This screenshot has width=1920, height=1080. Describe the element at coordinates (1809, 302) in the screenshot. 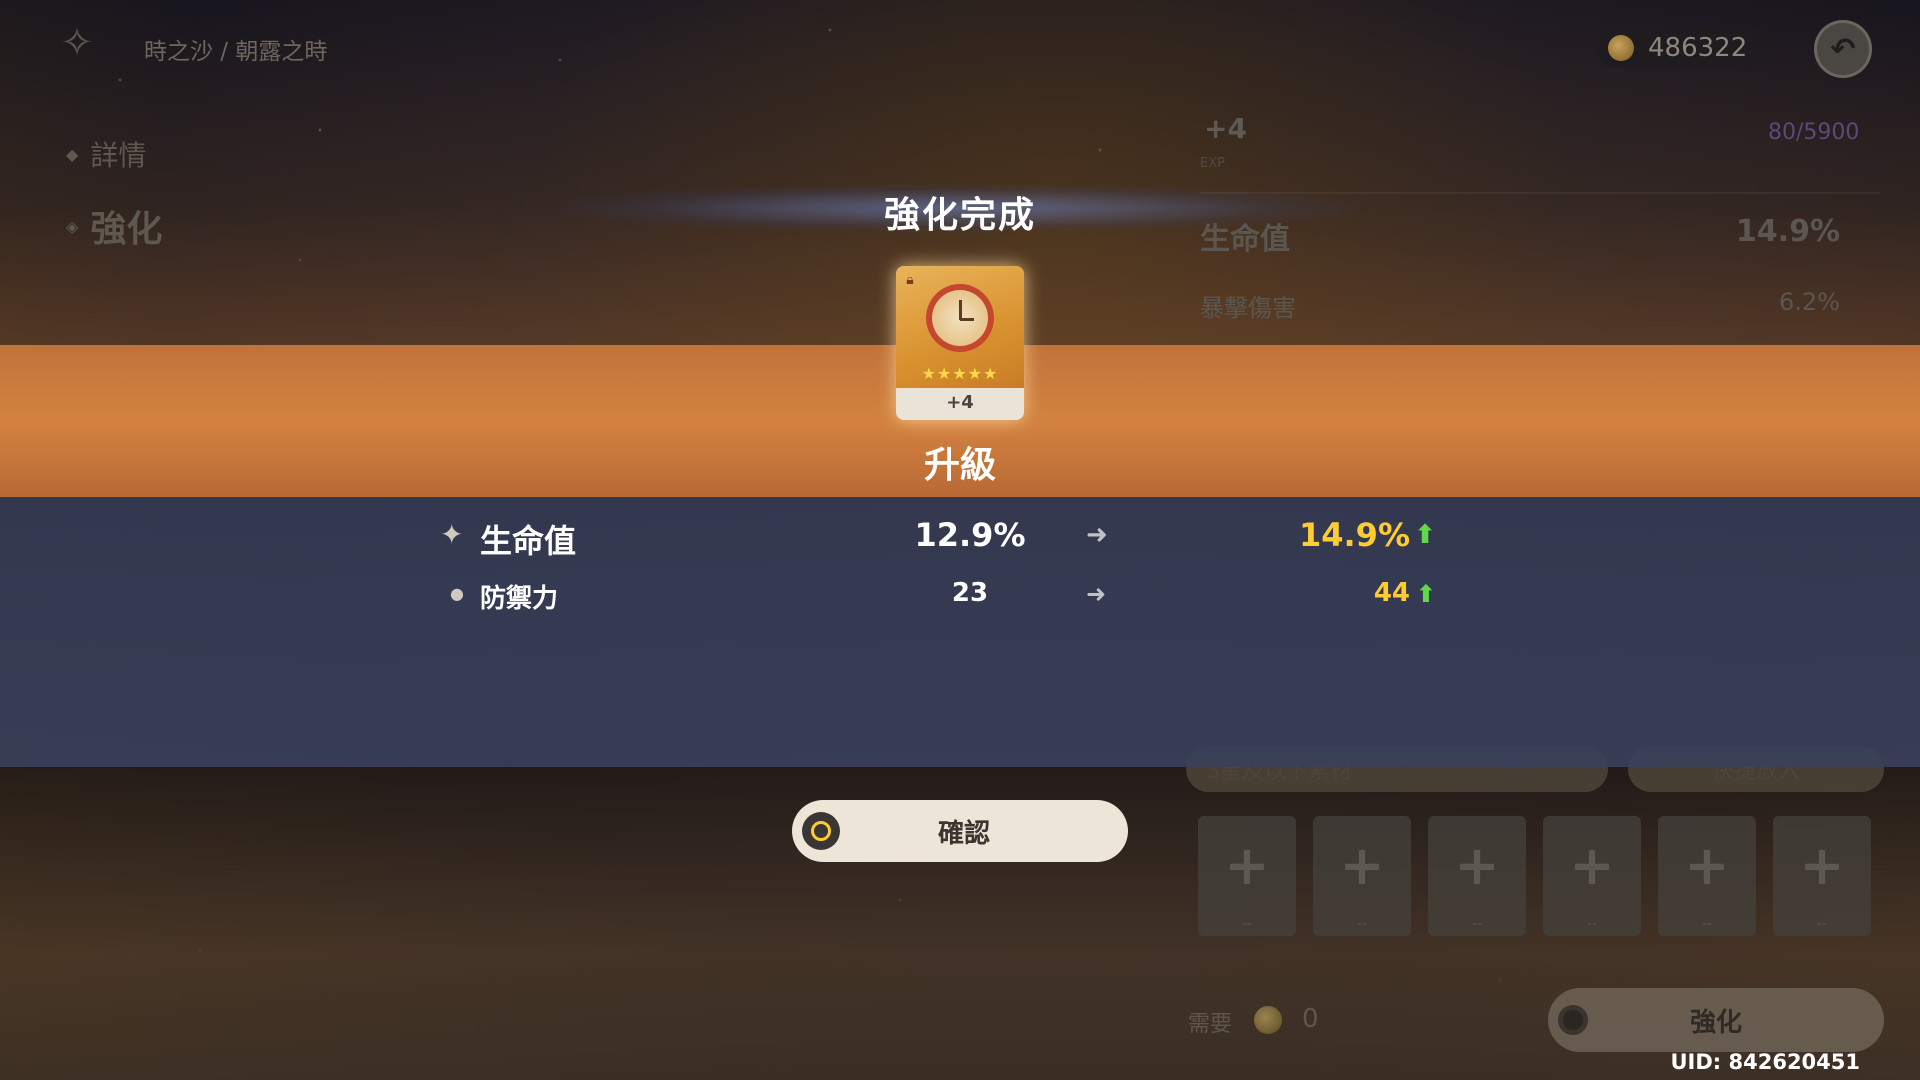

I see `sub-stat-value: 6.2%` at that location.